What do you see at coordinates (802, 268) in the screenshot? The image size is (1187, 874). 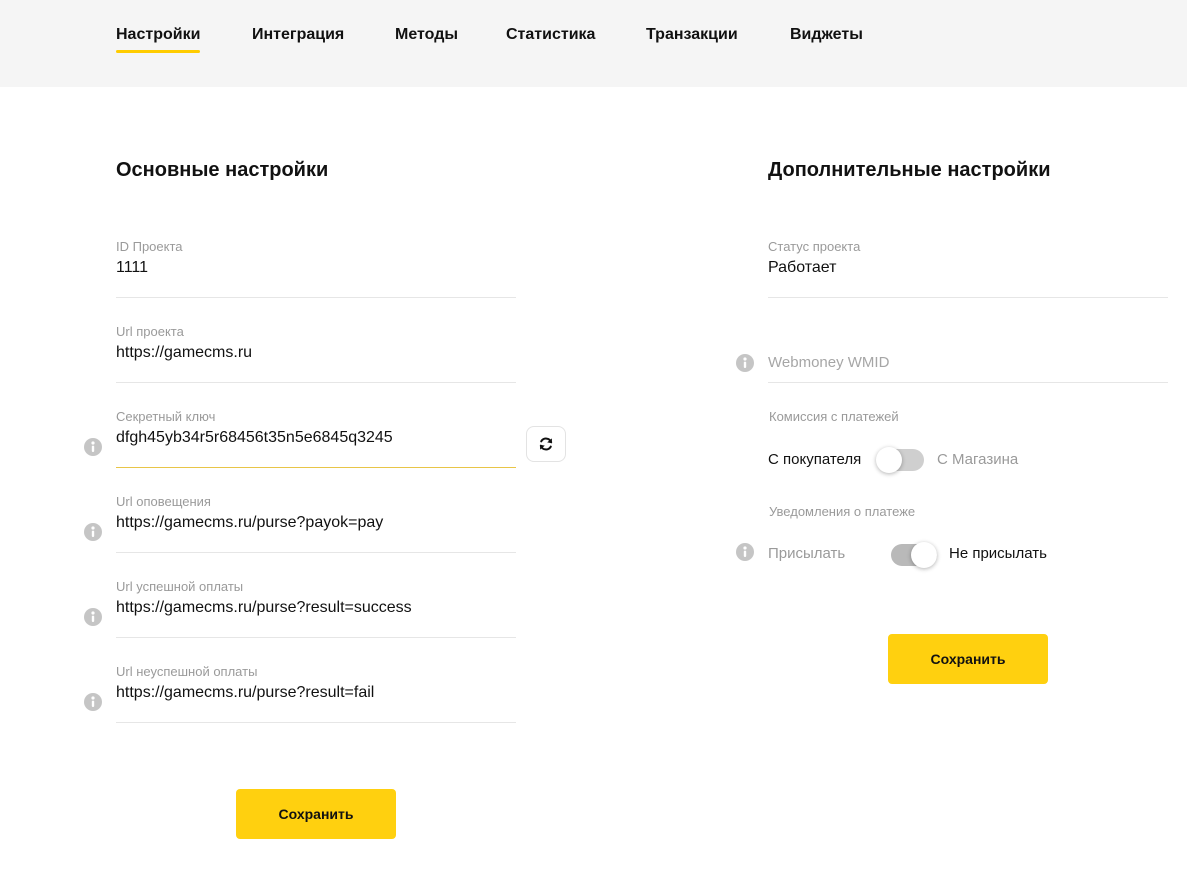 I see `project-status-select: Работает` at bounding box center [802, 268].